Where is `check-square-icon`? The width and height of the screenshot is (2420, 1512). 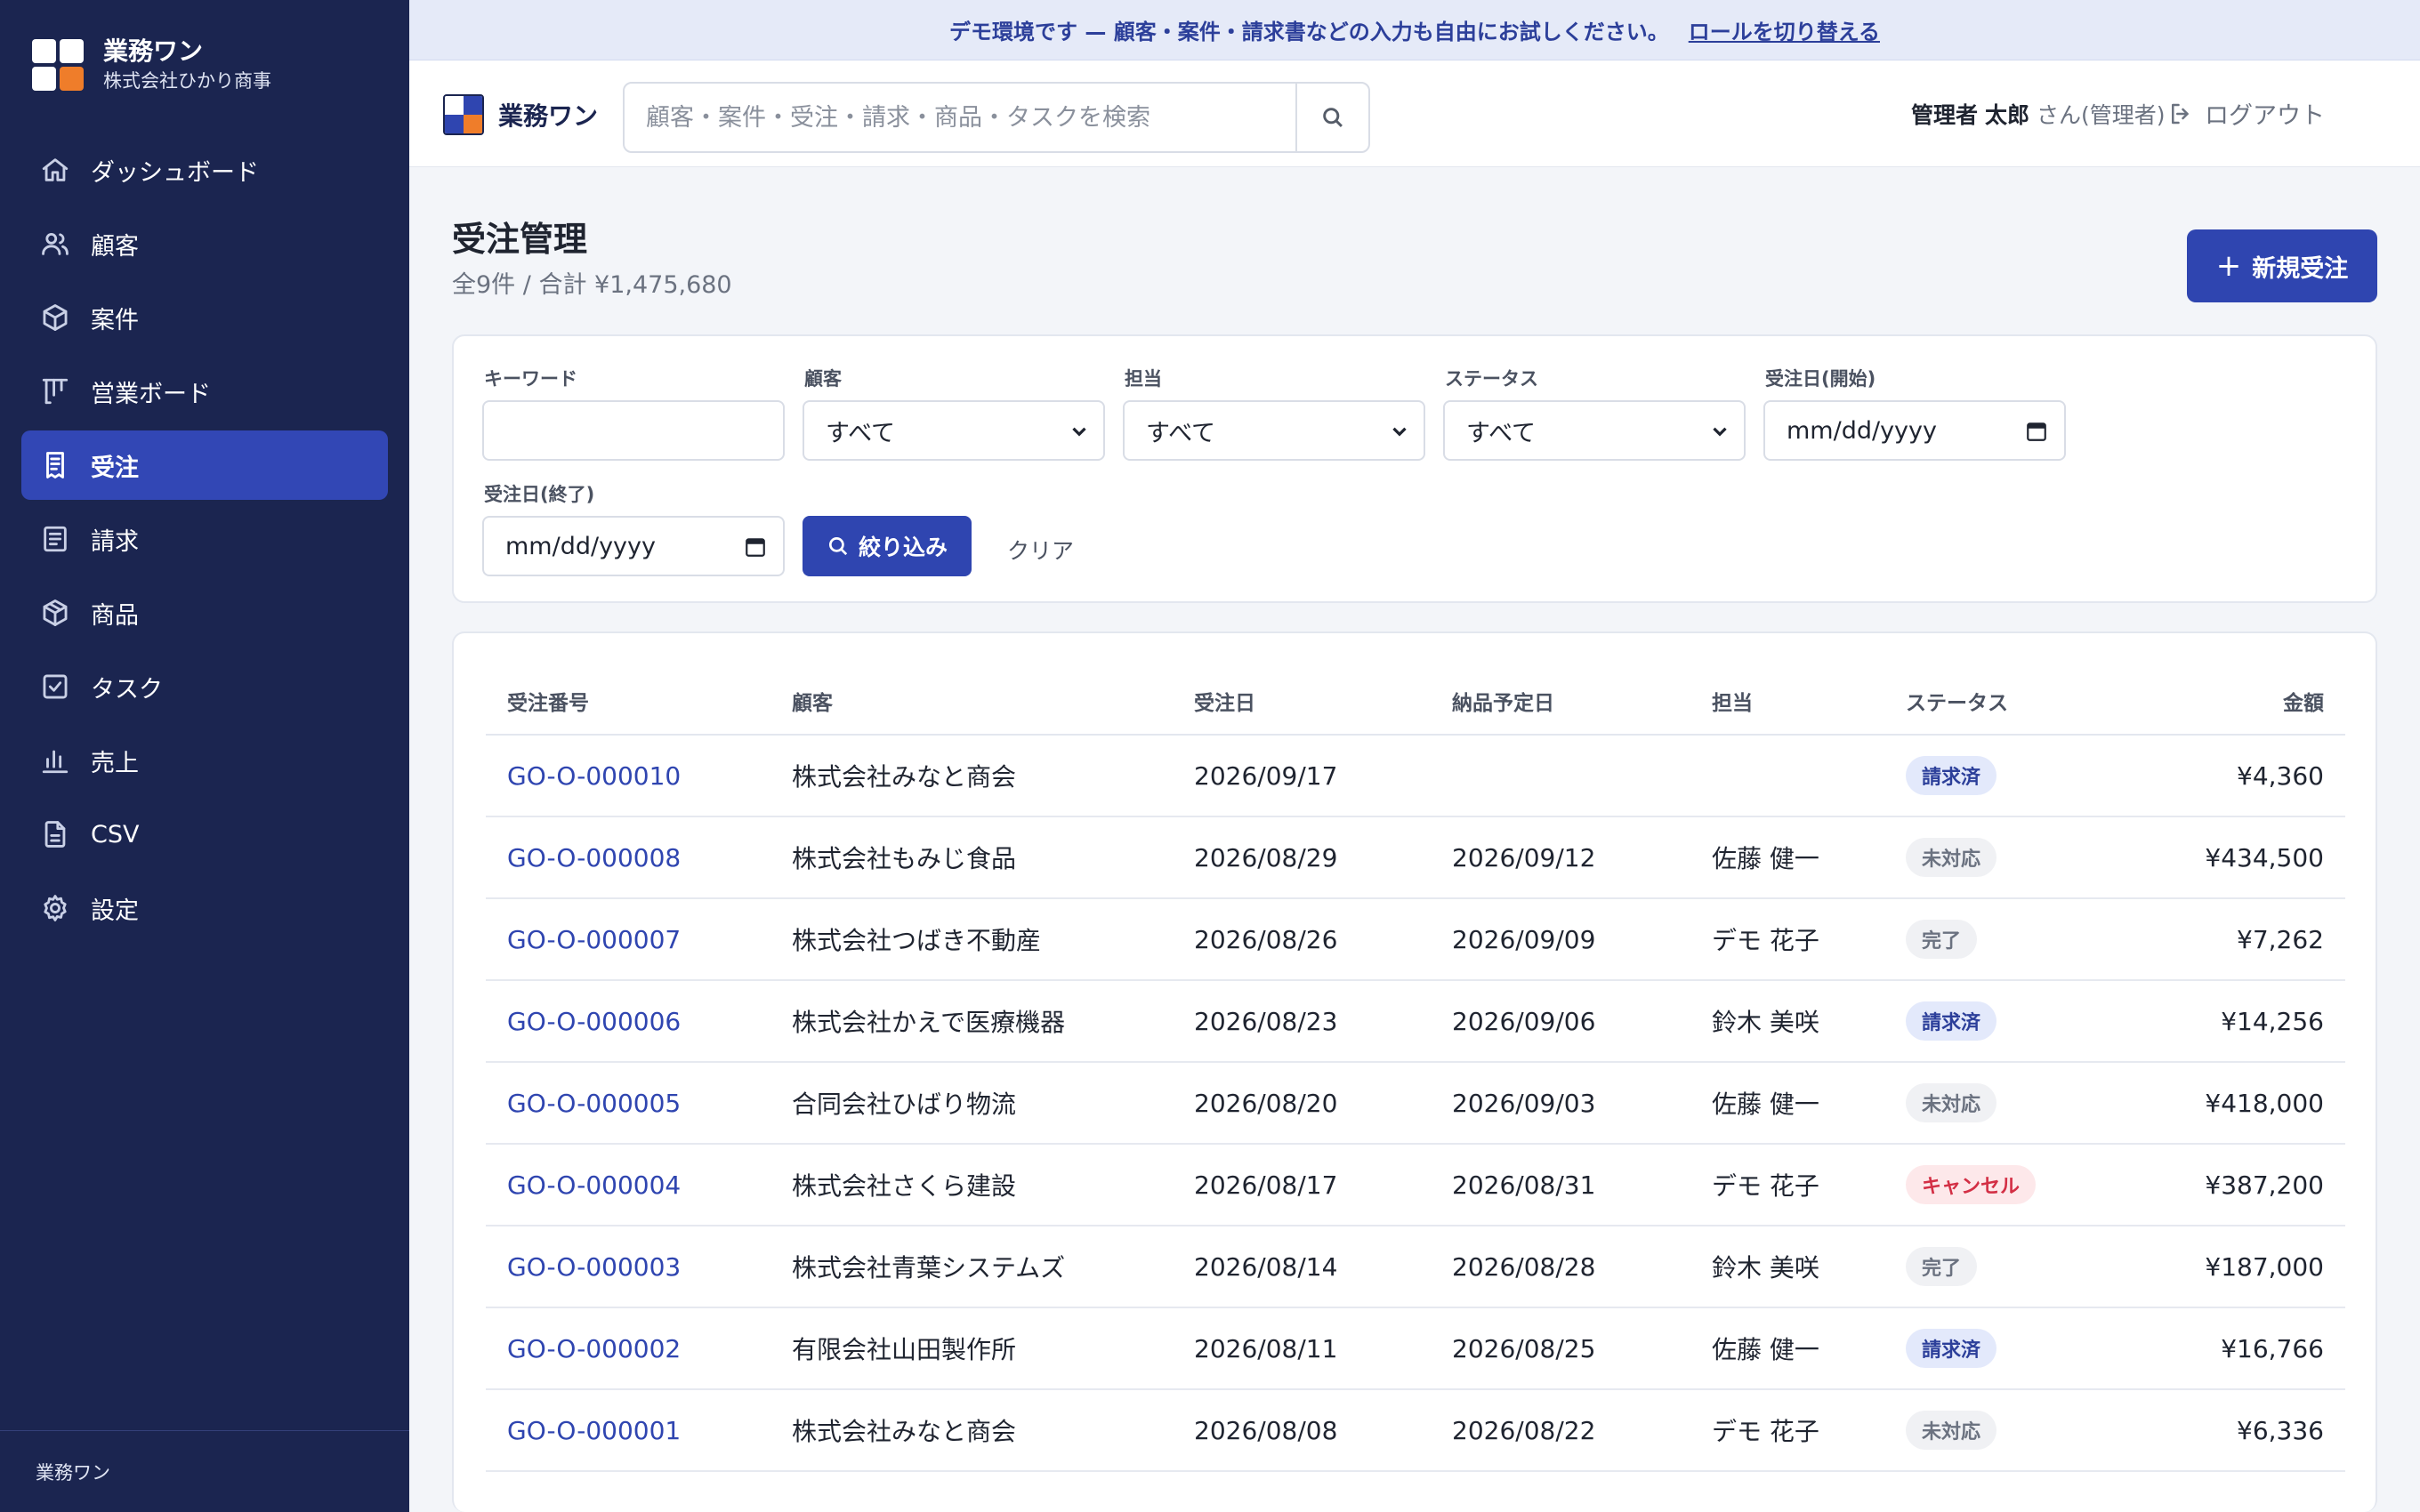 check-square-icon is located at coordinates (55, 687).